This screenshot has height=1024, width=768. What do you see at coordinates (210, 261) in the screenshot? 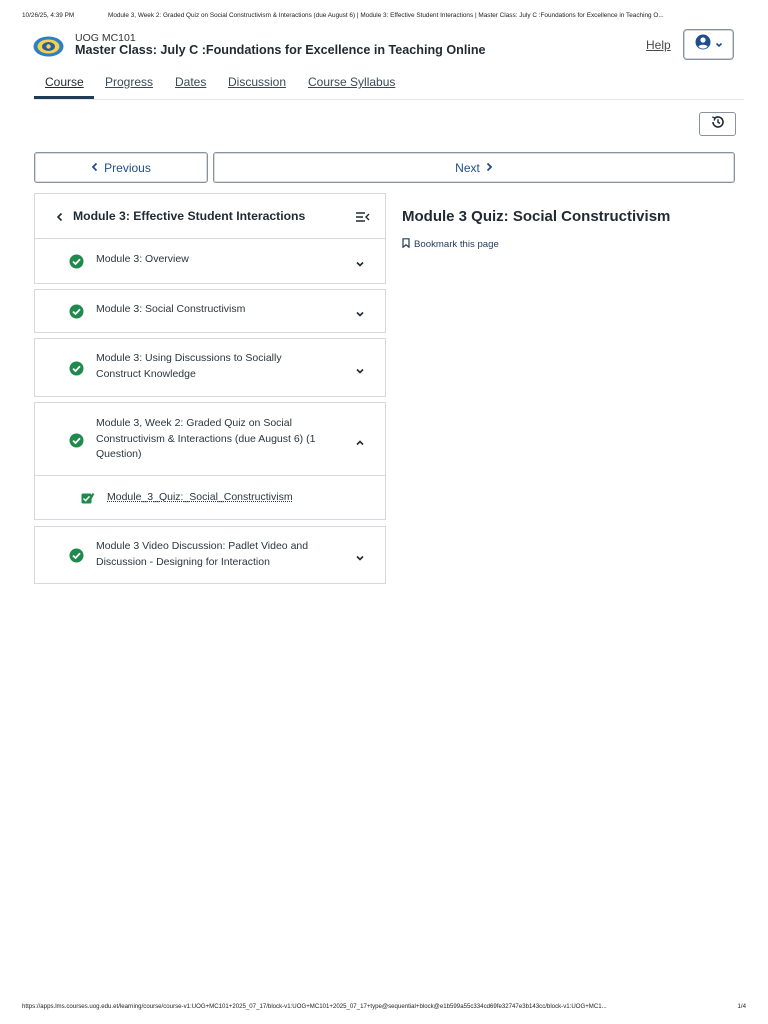
I see `outline-section: Module 3: Overview` at bounding box center [210, 261].